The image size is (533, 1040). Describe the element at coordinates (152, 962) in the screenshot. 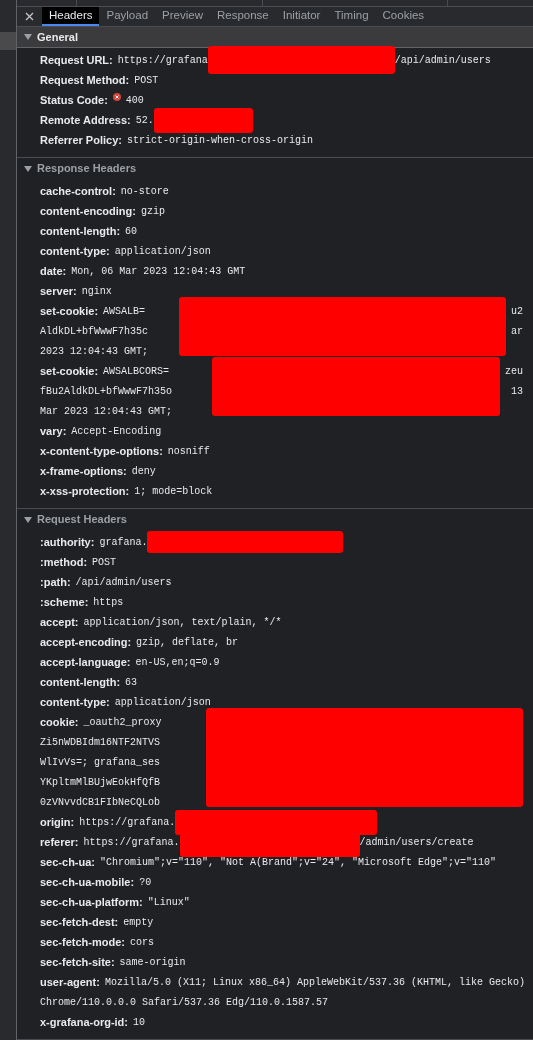

I see `header-value: same-origin` at that location.